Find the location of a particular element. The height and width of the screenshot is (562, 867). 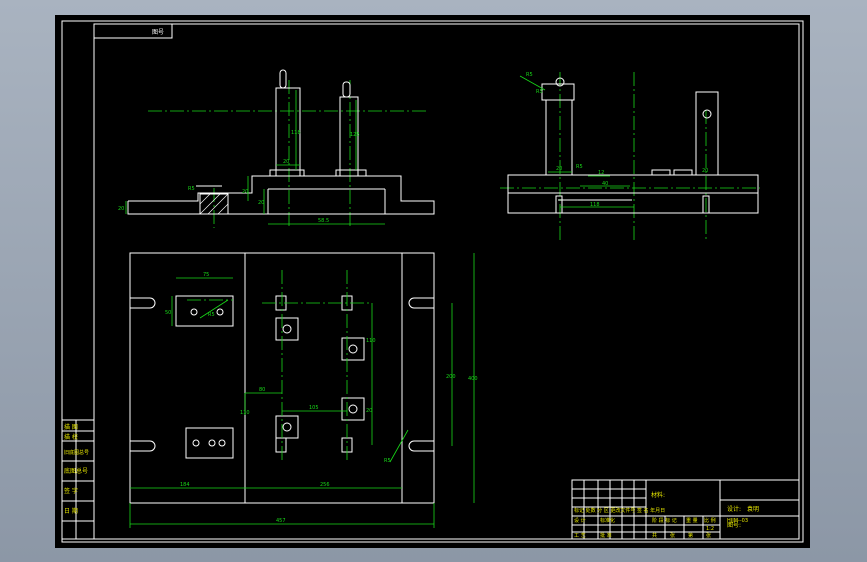

side-block-label: 描 校 is located at coordinates (71, 437).